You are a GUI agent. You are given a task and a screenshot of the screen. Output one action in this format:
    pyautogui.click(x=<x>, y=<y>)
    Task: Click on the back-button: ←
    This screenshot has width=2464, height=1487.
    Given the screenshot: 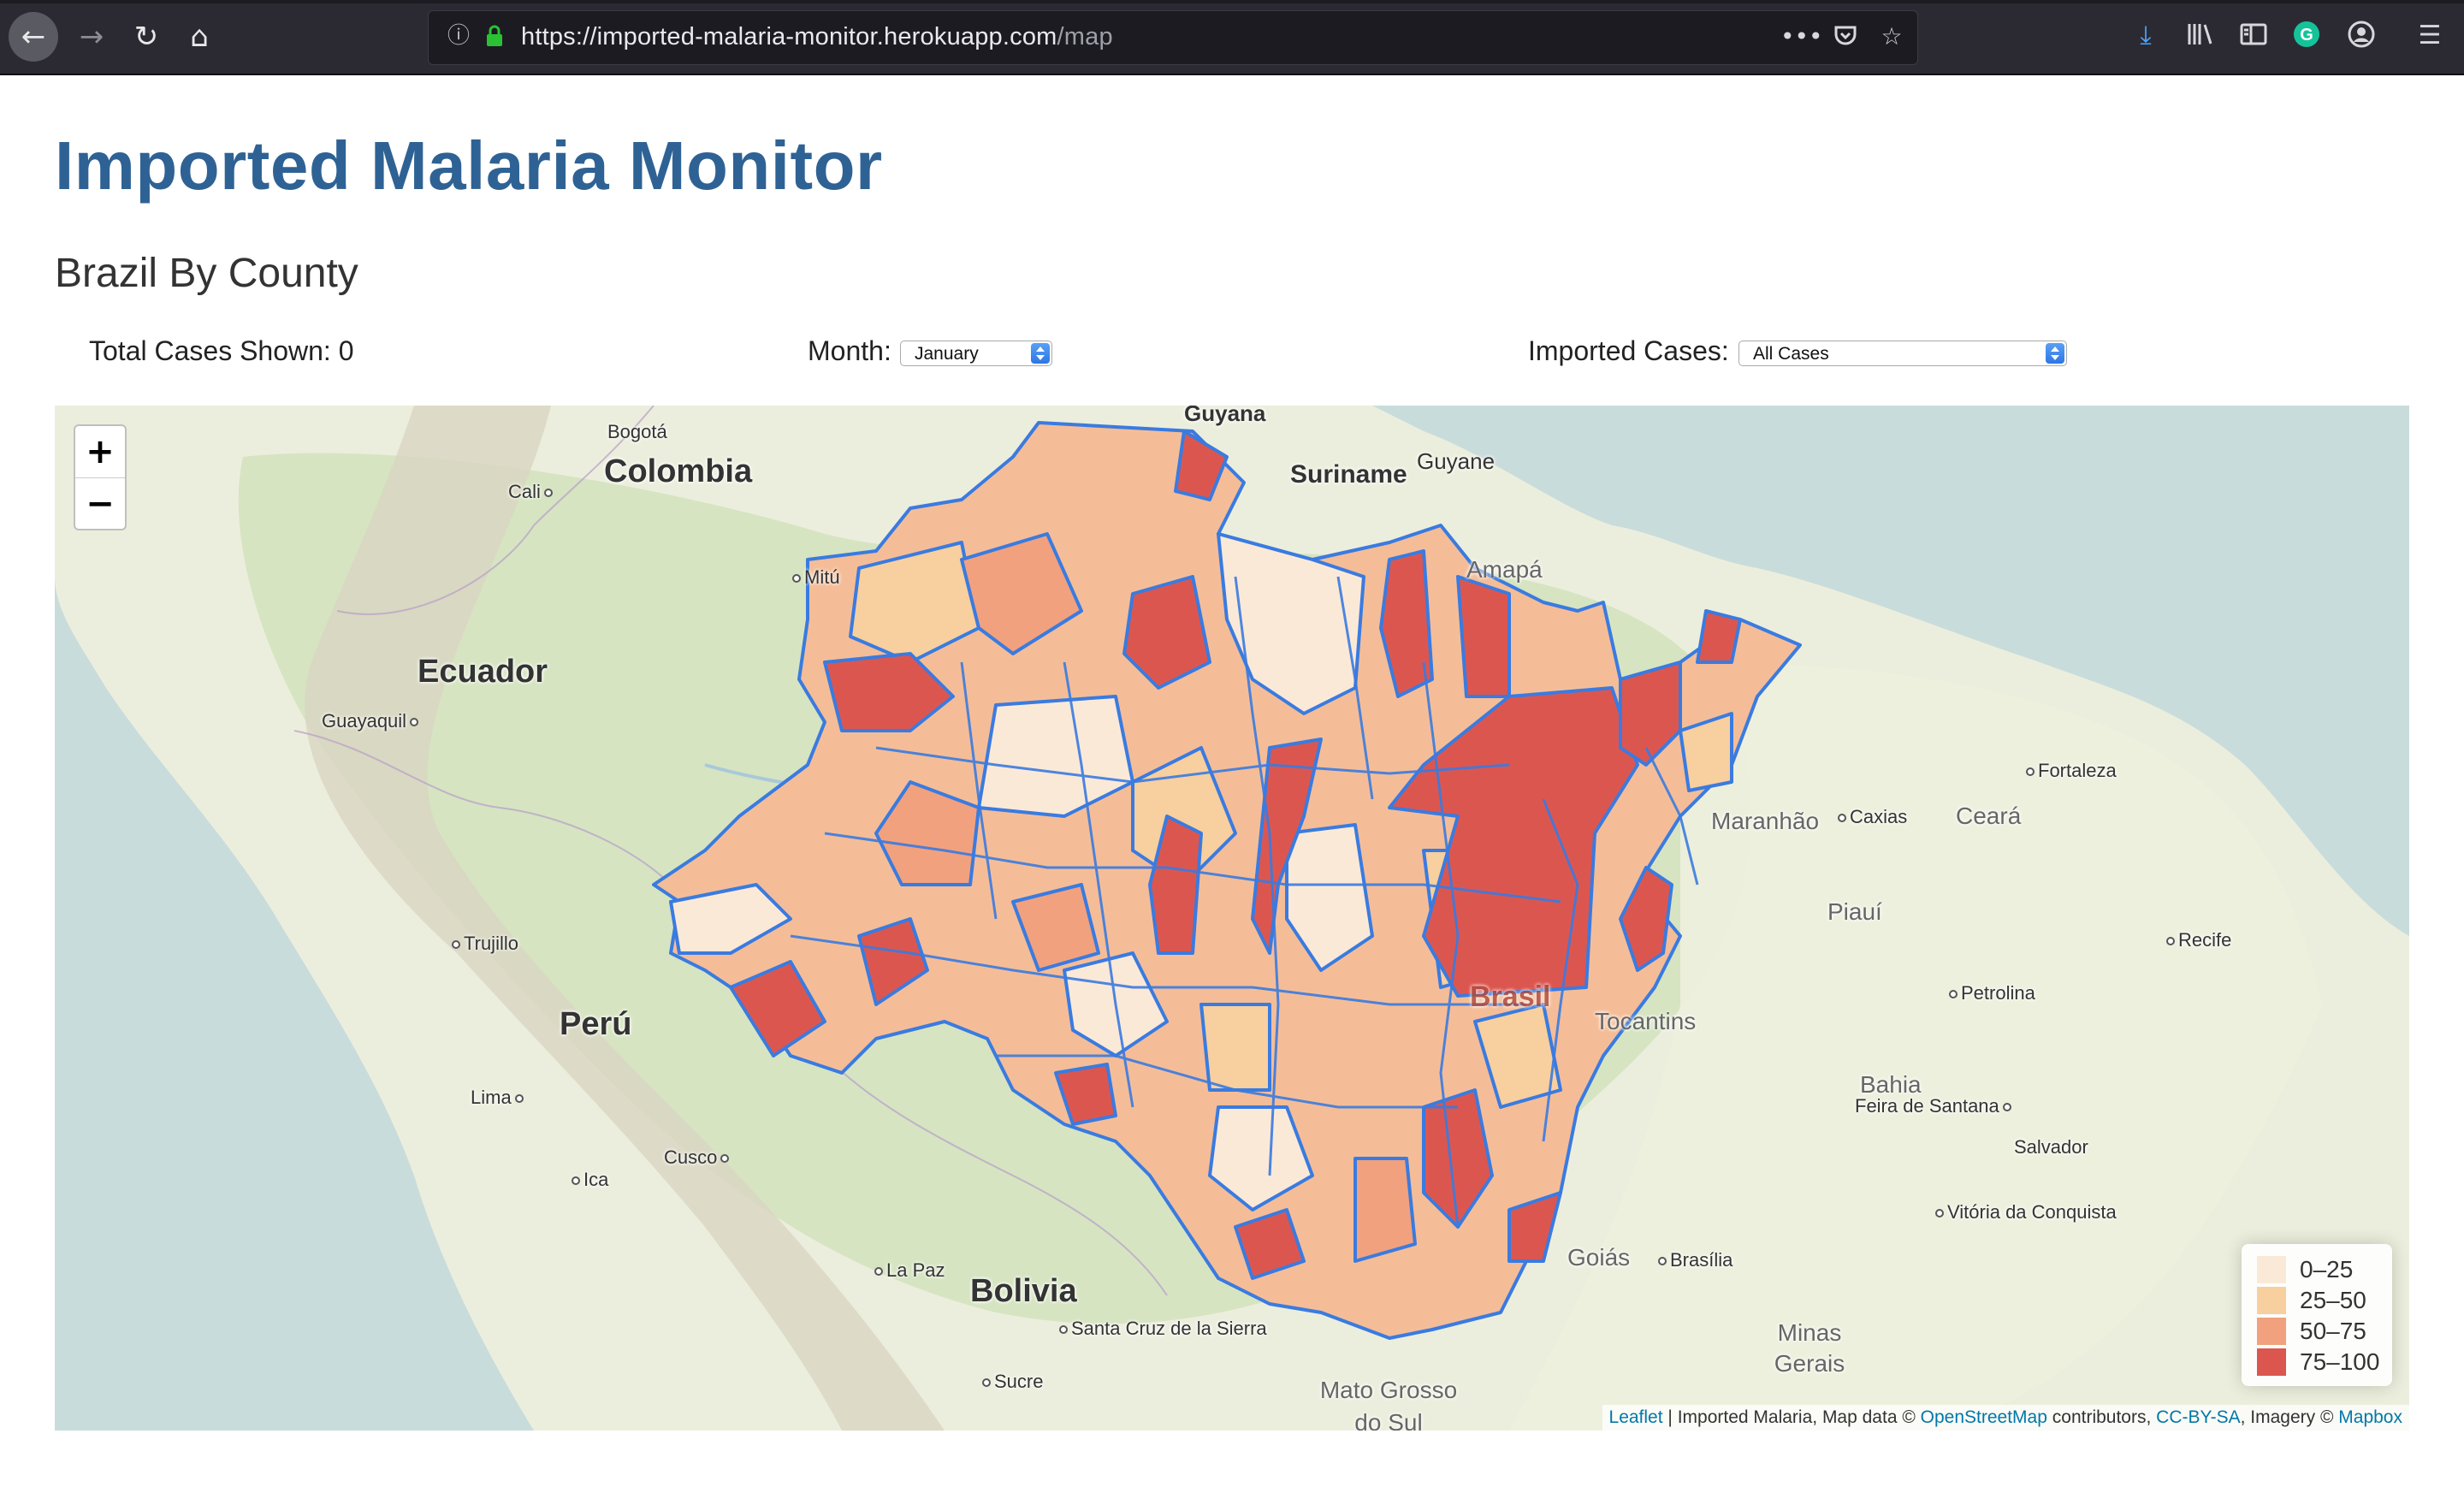 What is the action you would take?
    pyautogui.click(x=33, y=37)
    